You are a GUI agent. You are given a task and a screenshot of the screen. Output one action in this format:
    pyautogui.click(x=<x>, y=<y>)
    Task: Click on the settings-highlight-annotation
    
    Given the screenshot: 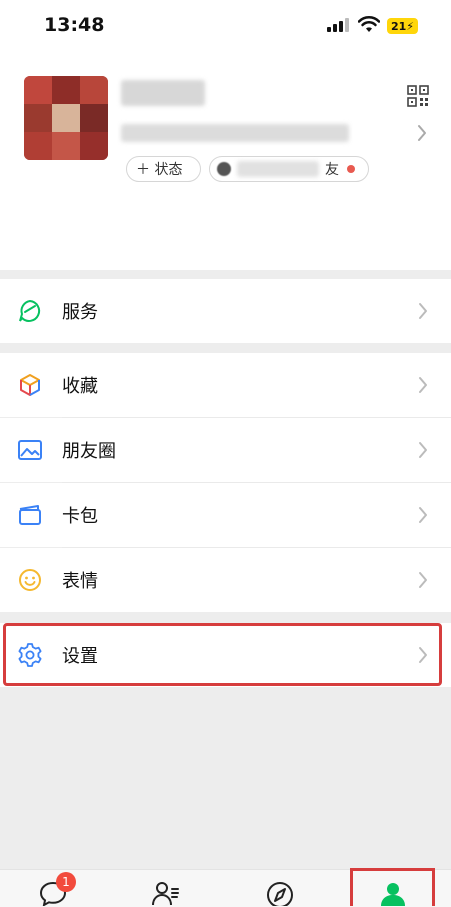 What is the action you would take?
    pyautogui.click(x=222, y=654)
    